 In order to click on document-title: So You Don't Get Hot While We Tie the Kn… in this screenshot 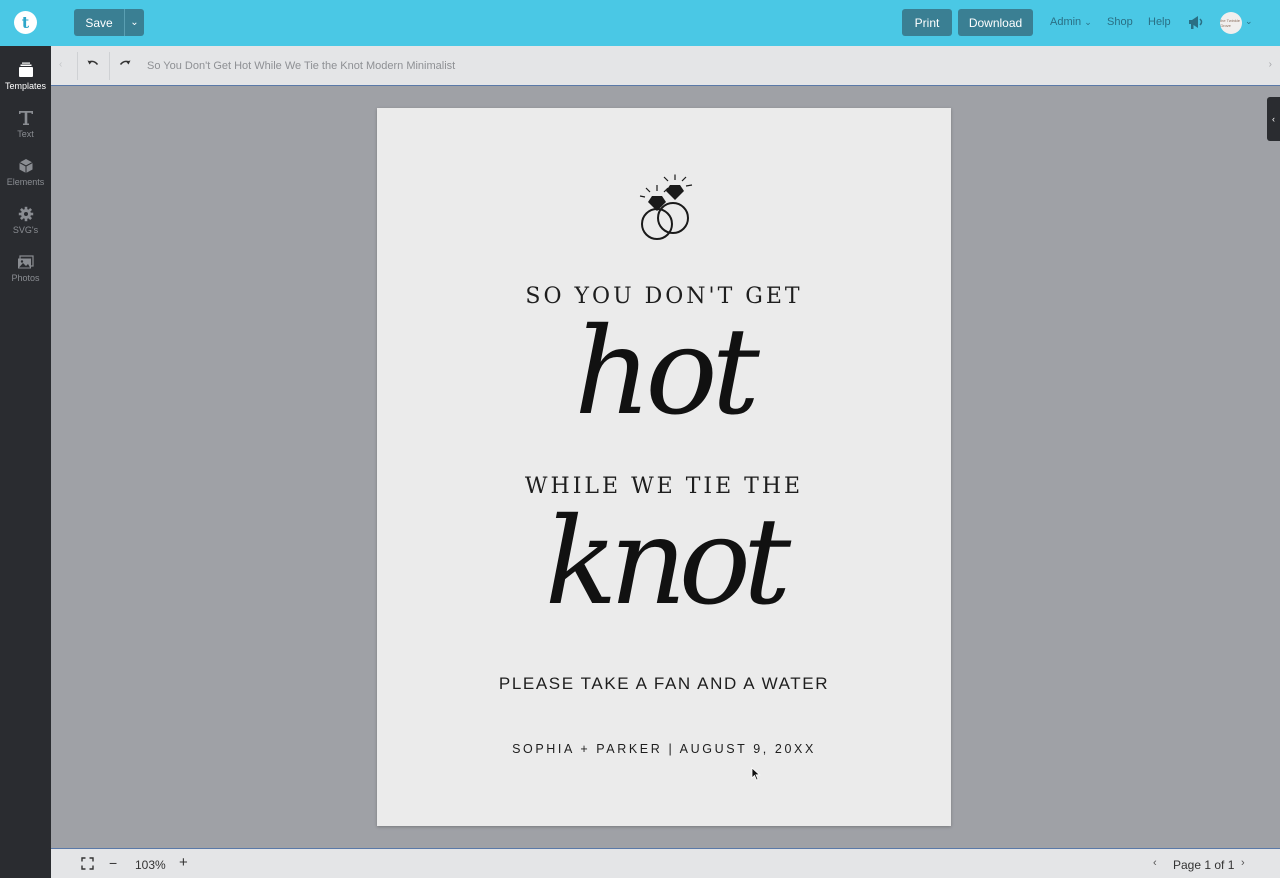, I will do `click(301, 66)`.